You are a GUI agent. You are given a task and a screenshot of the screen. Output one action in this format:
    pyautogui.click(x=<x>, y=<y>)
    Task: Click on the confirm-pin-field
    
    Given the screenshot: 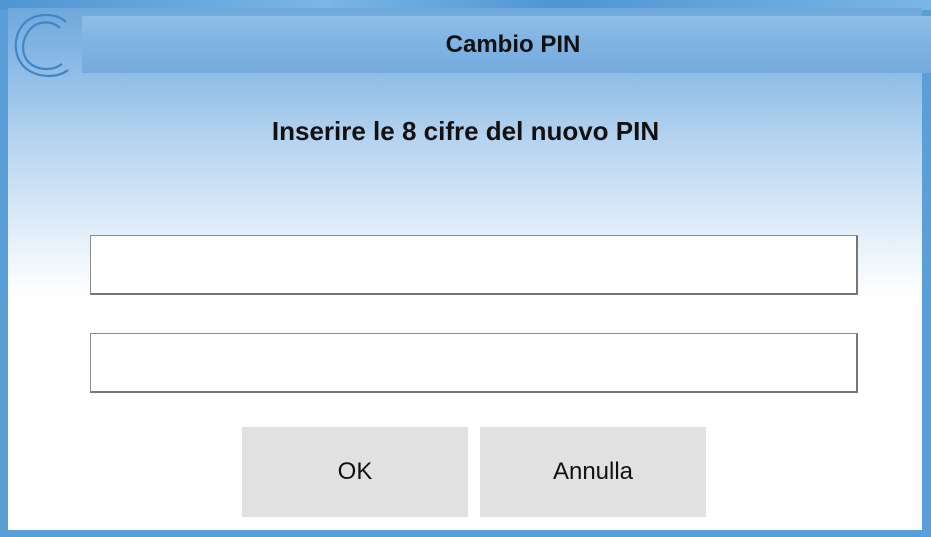 What is the action you would take?
    pyautogui.click(x=474, y=363)
    